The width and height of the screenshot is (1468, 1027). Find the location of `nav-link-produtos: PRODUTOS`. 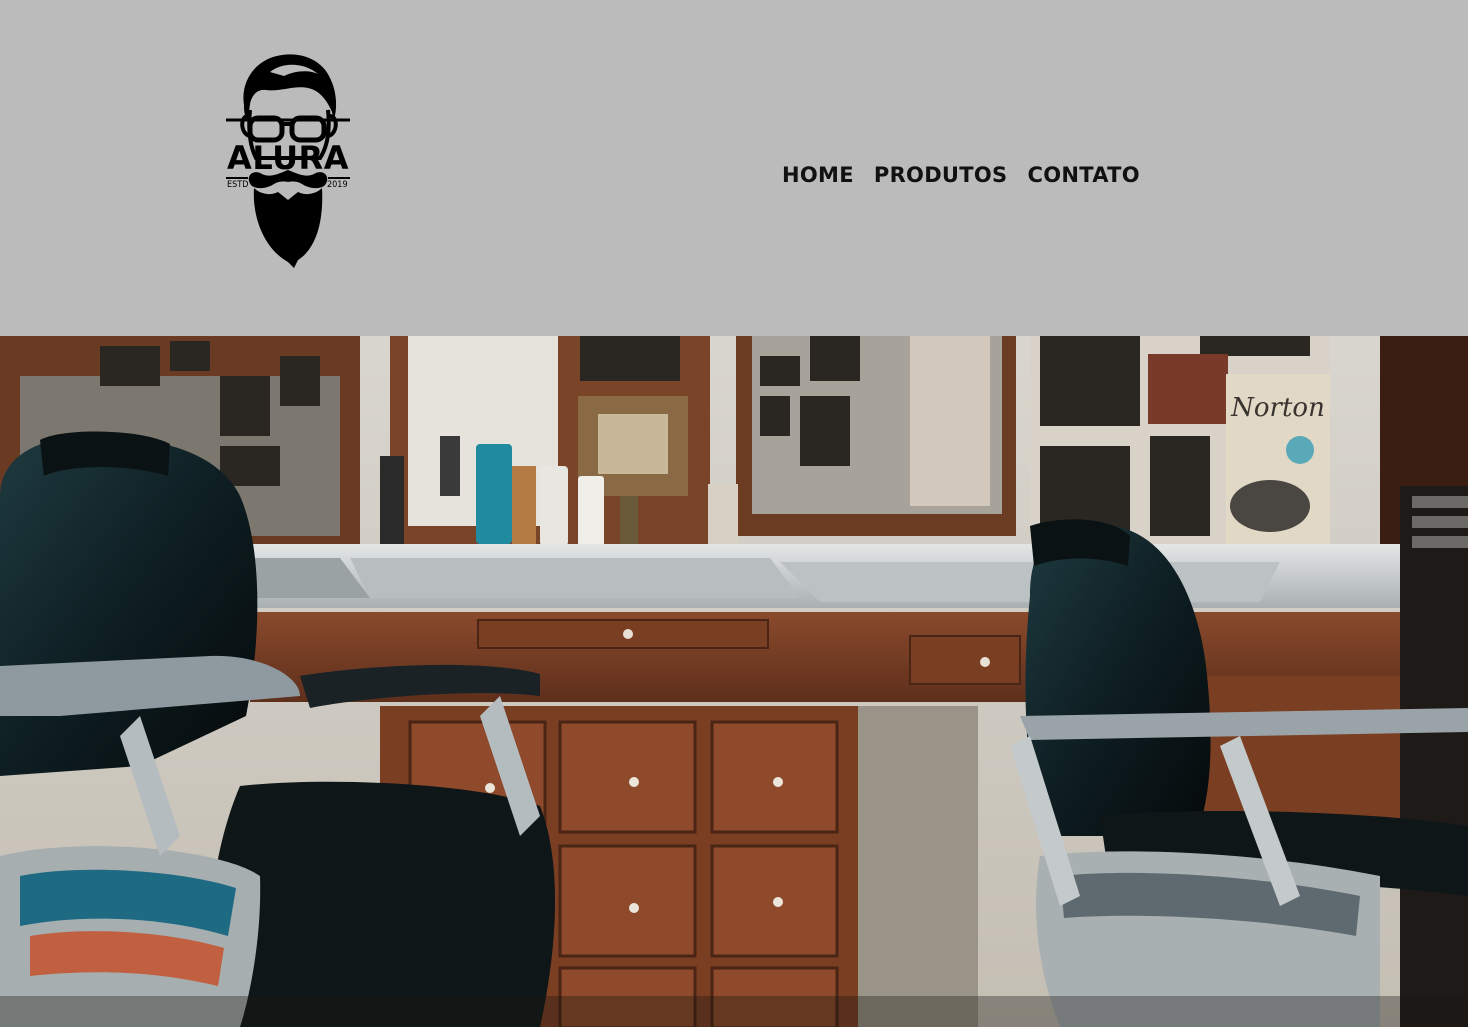

nav-link-produtos: PRODUTOS is located at coordinates (941, 175).